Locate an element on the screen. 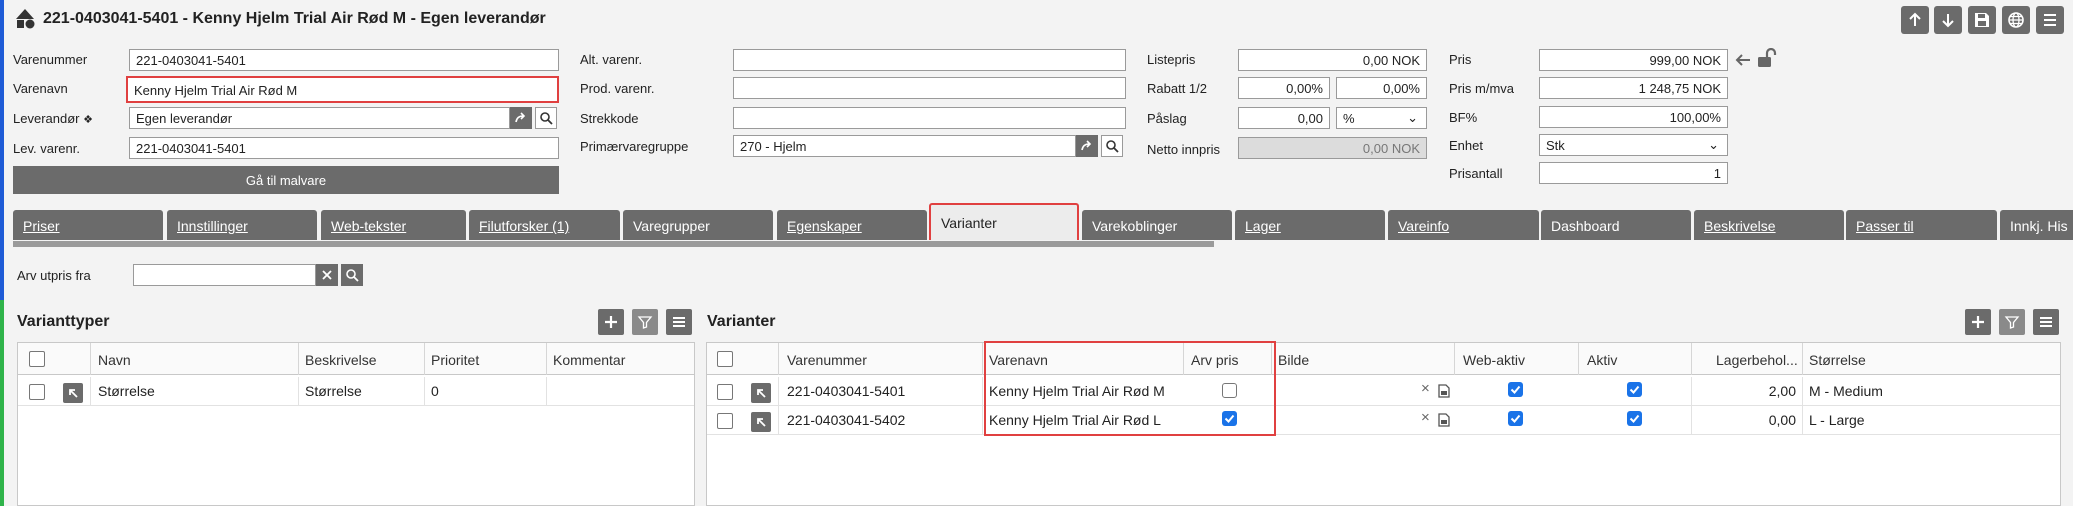  leverandor-goto-button is located at coordinates (521, 118).